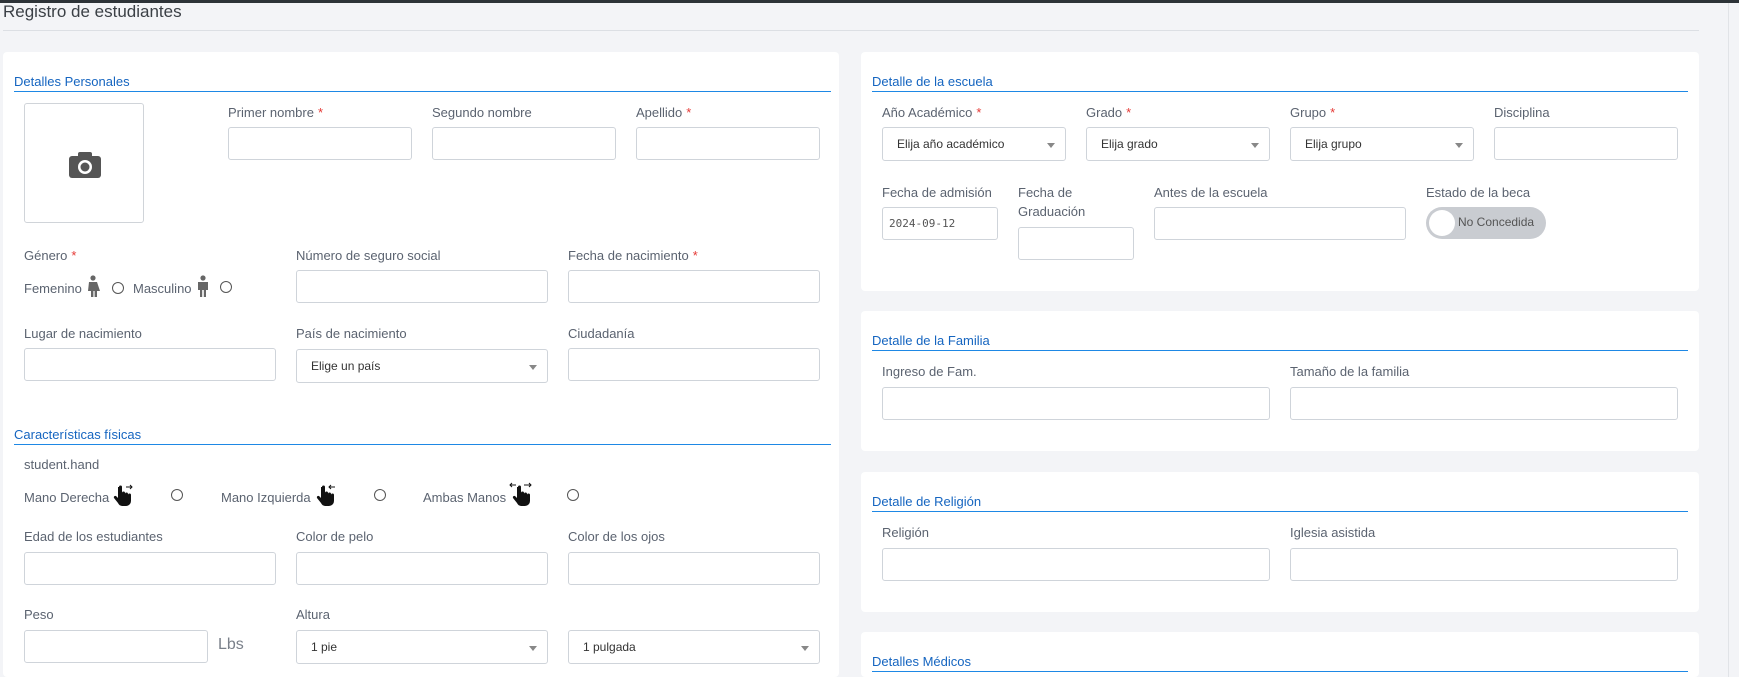 The height and width of the screenshot is (677, 1739). Describe the element at coordinates (351, 333) in the screenshot. I see `birth-country-label: País de nacimiento` at that location.